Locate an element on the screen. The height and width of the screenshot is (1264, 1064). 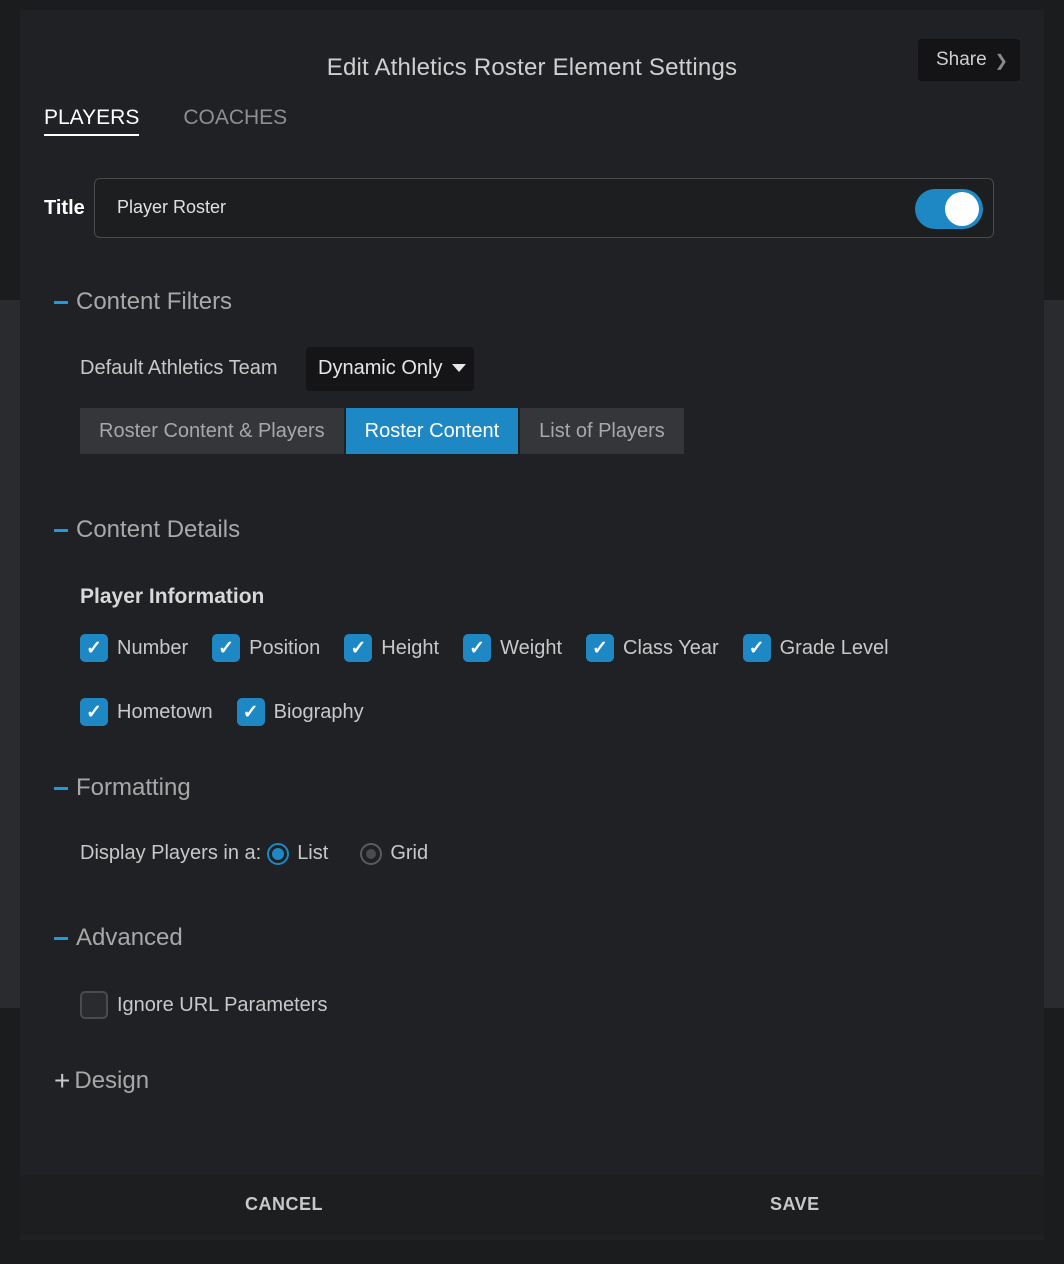
checkbox-position: ✓ Position is located at coordinates (266, 648).